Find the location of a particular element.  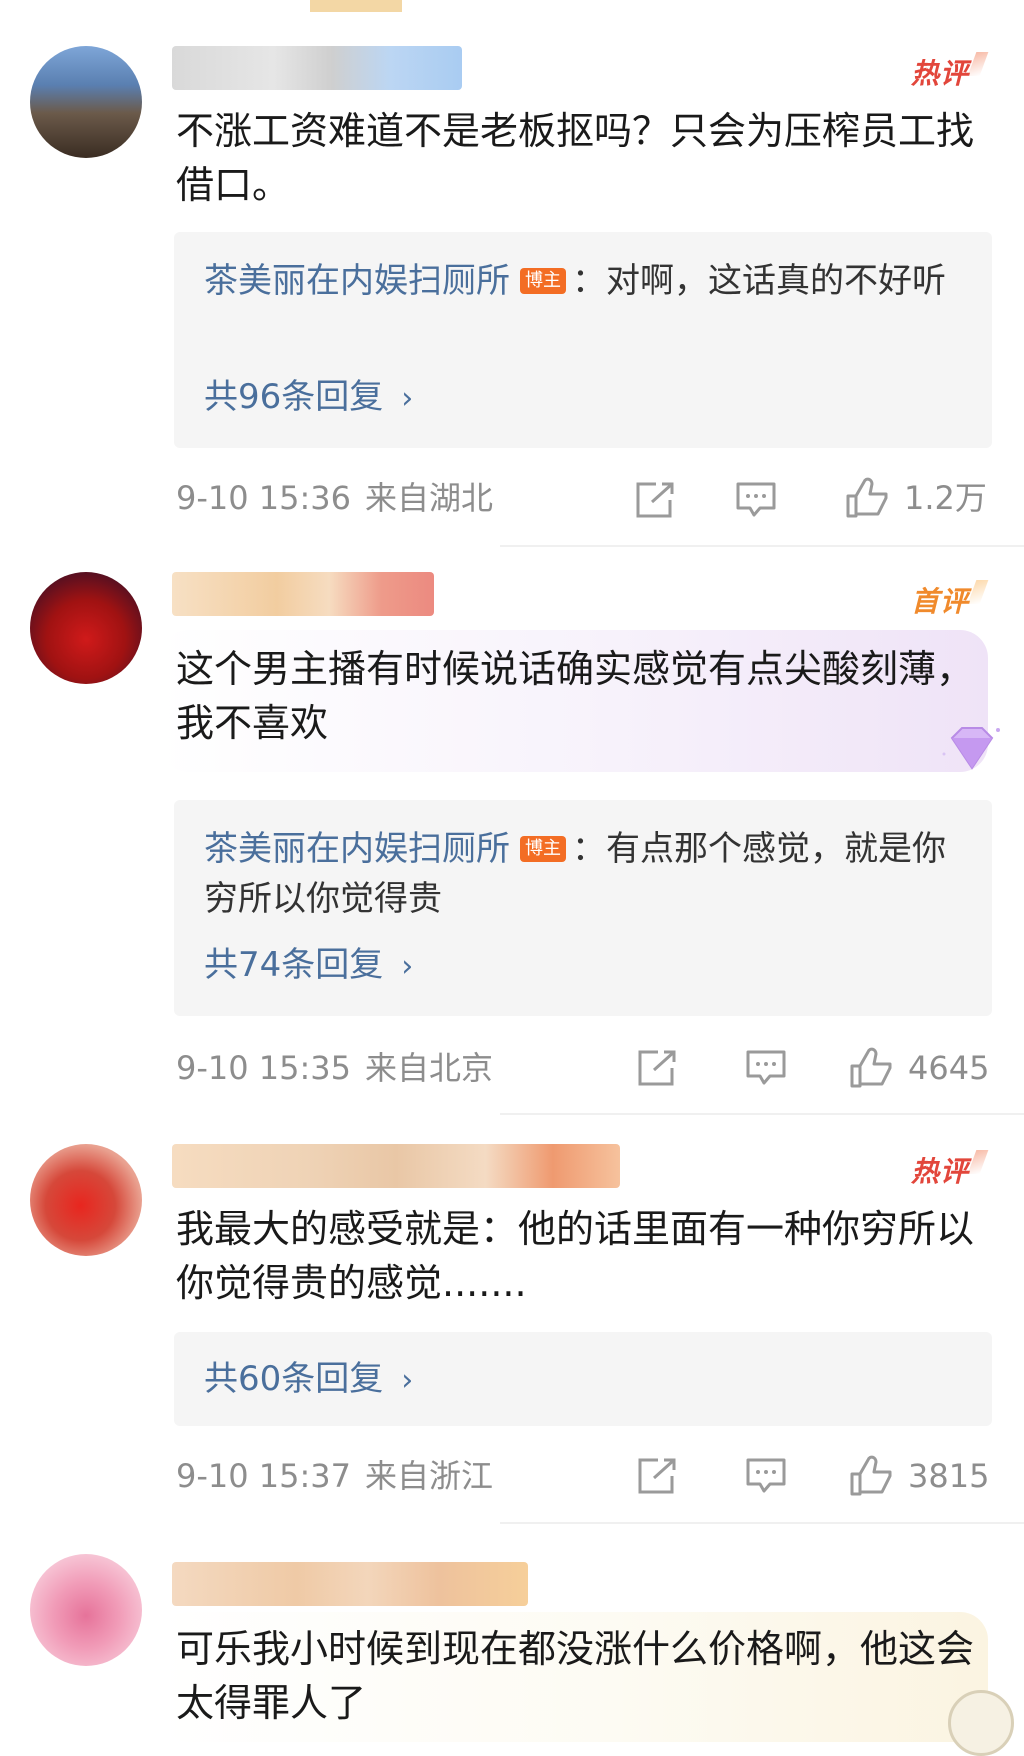

username-blurred is located at coordinates (350, 1584).